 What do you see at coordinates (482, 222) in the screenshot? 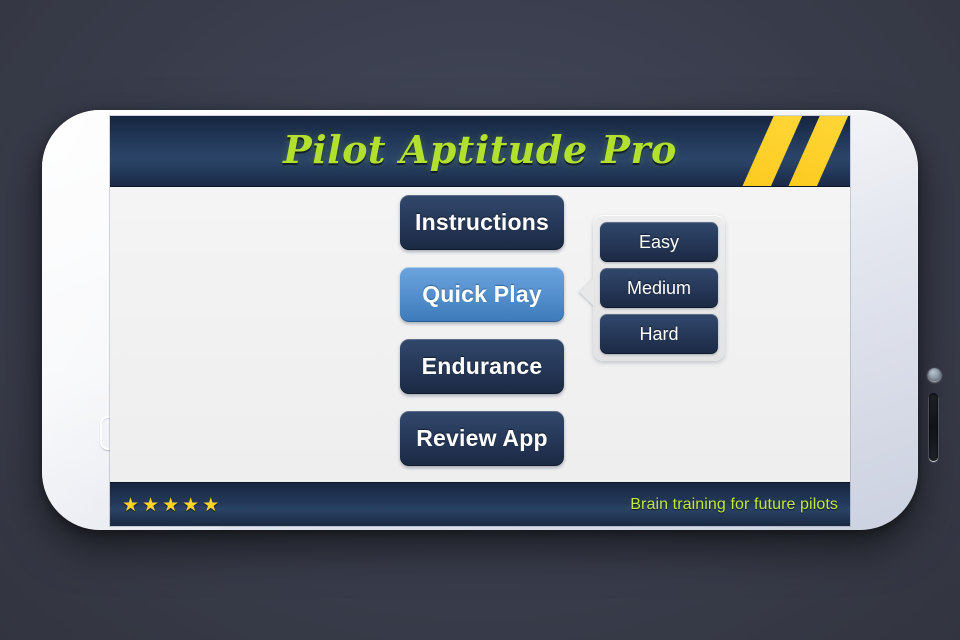
I see `menu-item-instructions: Instructions` at bounding box center [482, 222].